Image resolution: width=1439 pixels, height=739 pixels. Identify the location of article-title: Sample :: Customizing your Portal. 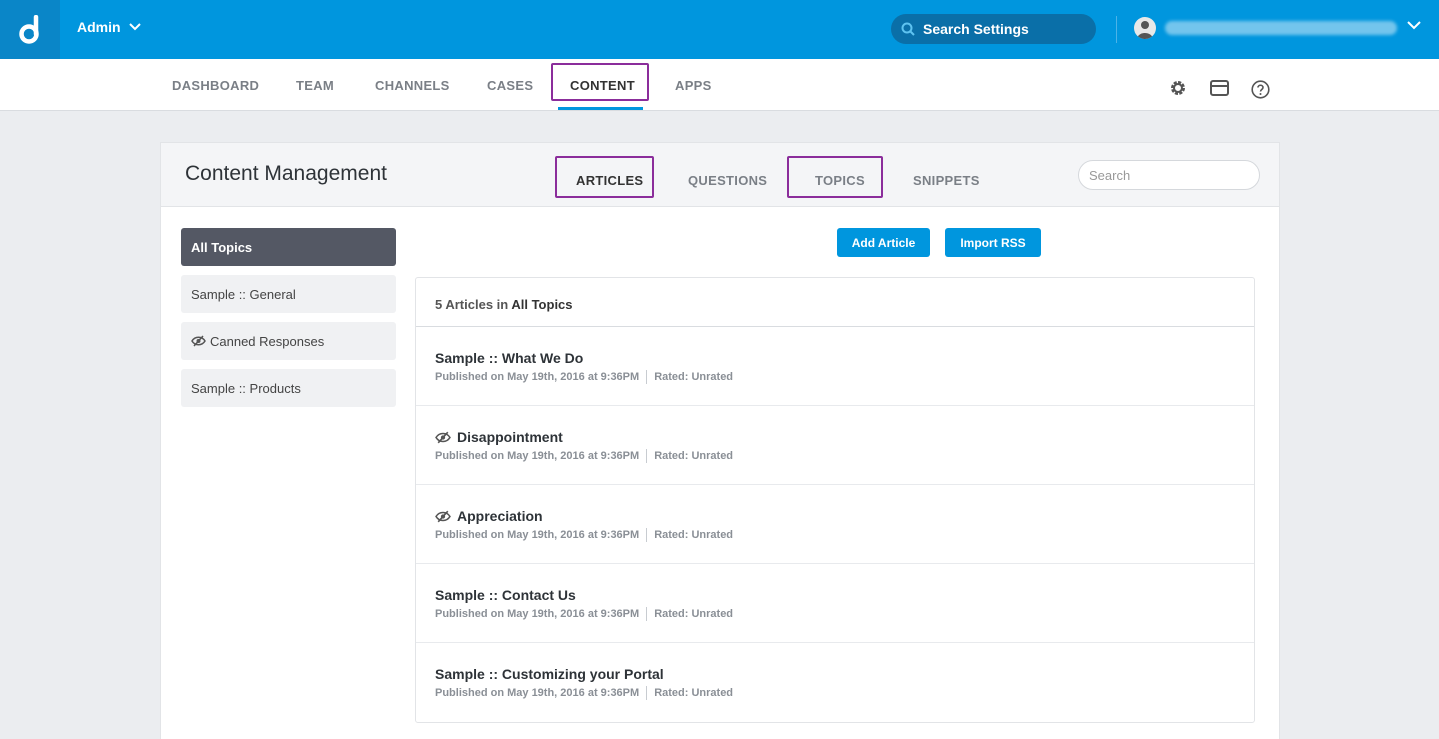
(549, 674).